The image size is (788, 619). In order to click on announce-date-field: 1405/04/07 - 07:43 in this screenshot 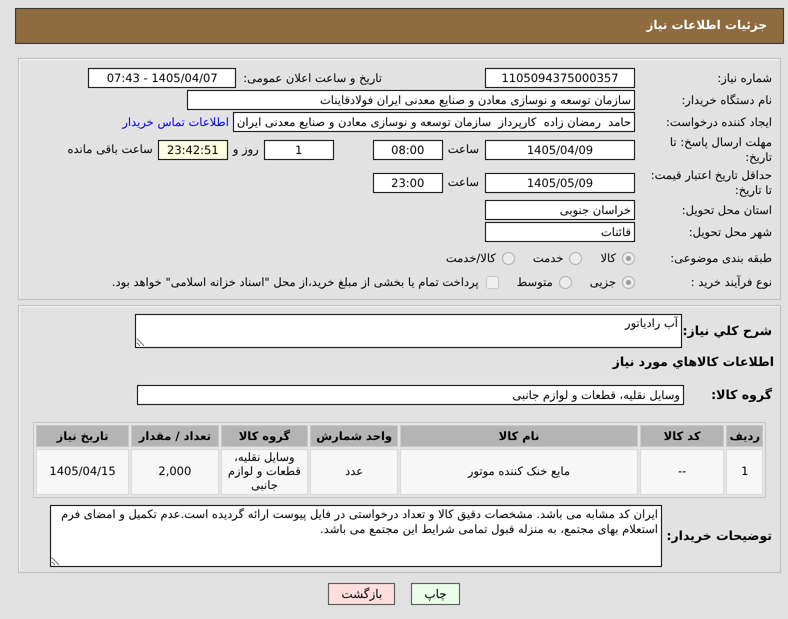, I will do `click(162, 78)`.